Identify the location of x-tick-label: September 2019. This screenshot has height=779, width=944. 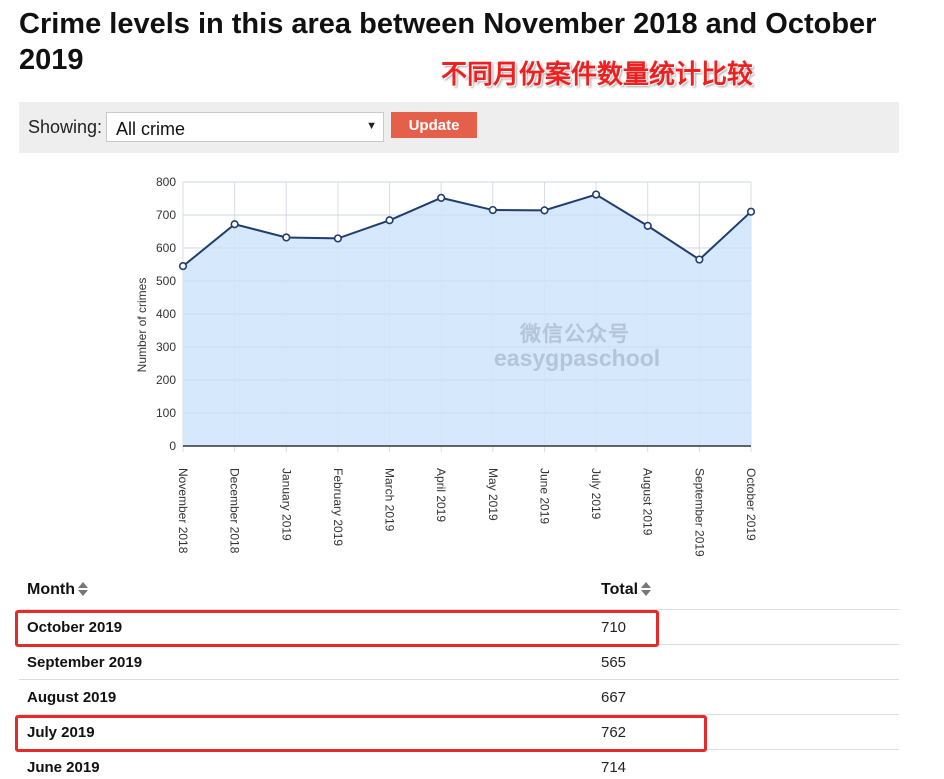
(699, 512).